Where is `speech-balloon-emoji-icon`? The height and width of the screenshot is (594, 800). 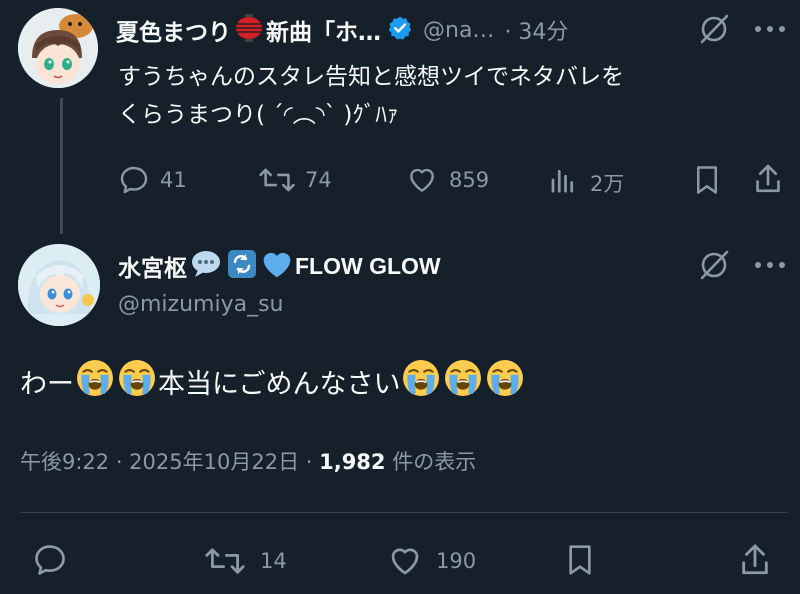
speech-balloon-emoji-icon is located at coordinates (206, 266).